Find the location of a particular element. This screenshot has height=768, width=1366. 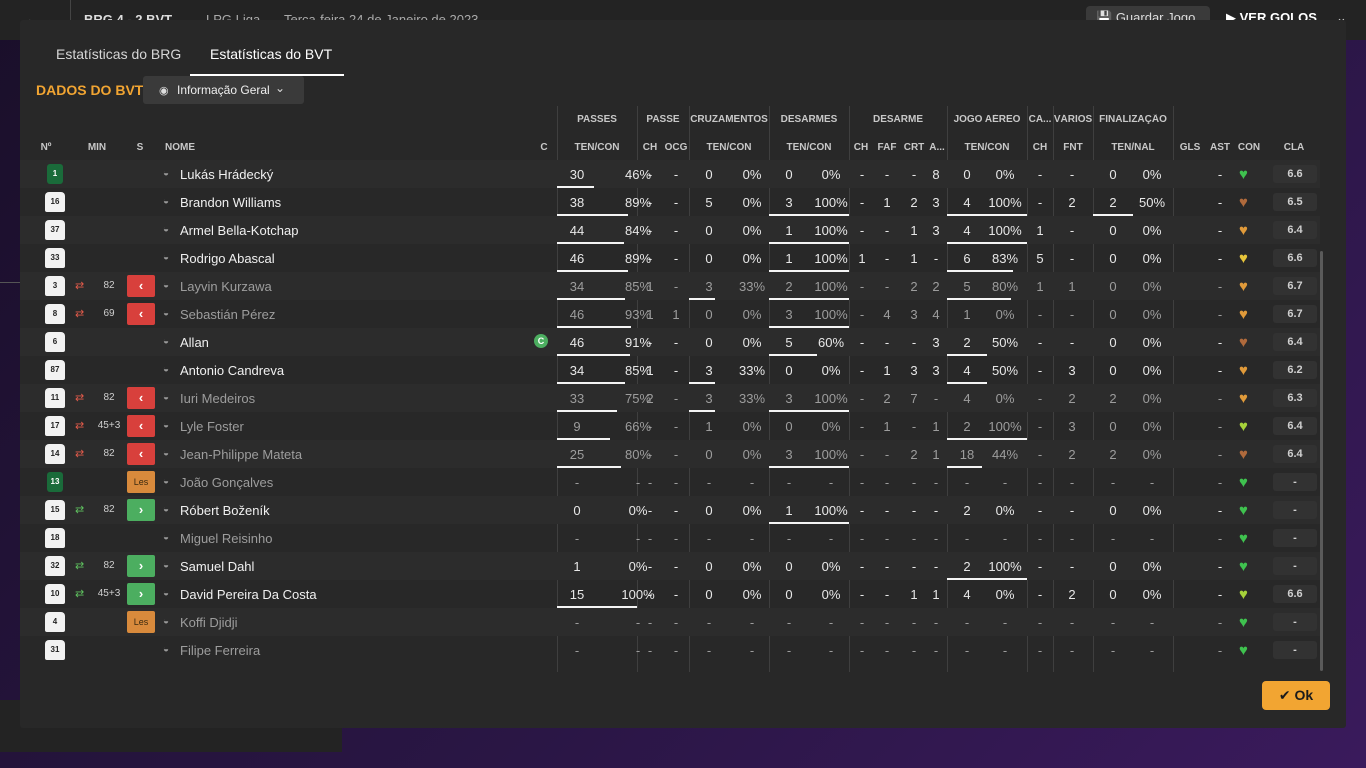

player-name: Lukás Hrádecký is located at coordinates (226, 174).